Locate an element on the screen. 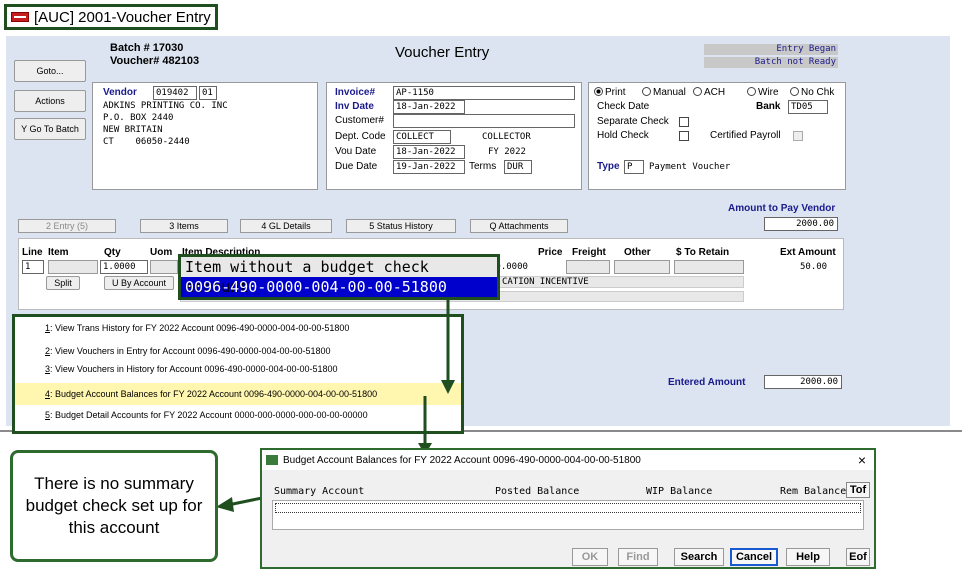  dialog-app-icon is located at coordinates (272, 460).